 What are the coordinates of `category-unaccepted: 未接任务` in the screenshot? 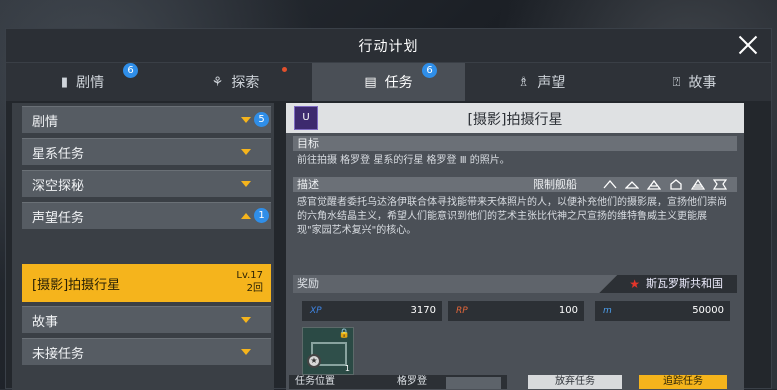 It's located at (146, 351).